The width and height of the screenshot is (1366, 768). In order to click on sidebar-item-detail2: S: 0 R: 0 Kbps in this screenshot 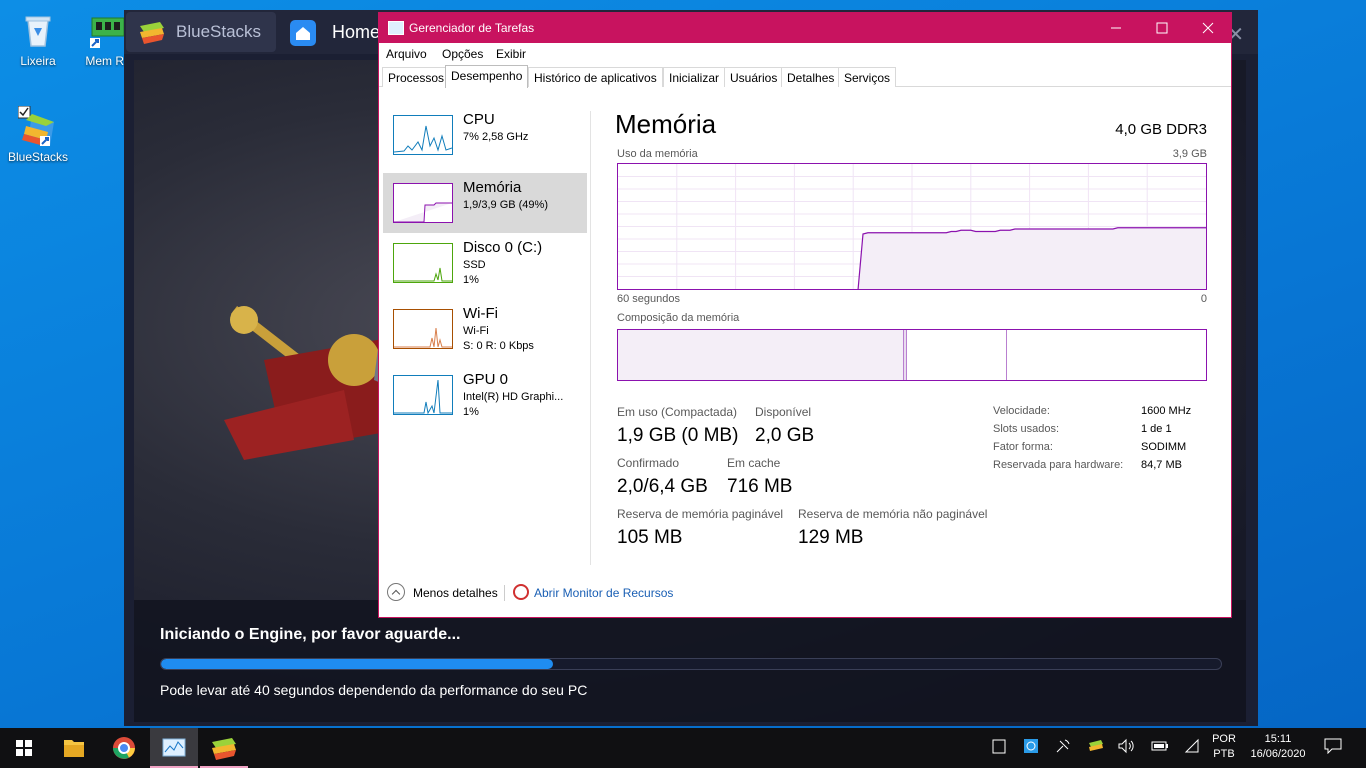, I will do `click(498, 346)`.